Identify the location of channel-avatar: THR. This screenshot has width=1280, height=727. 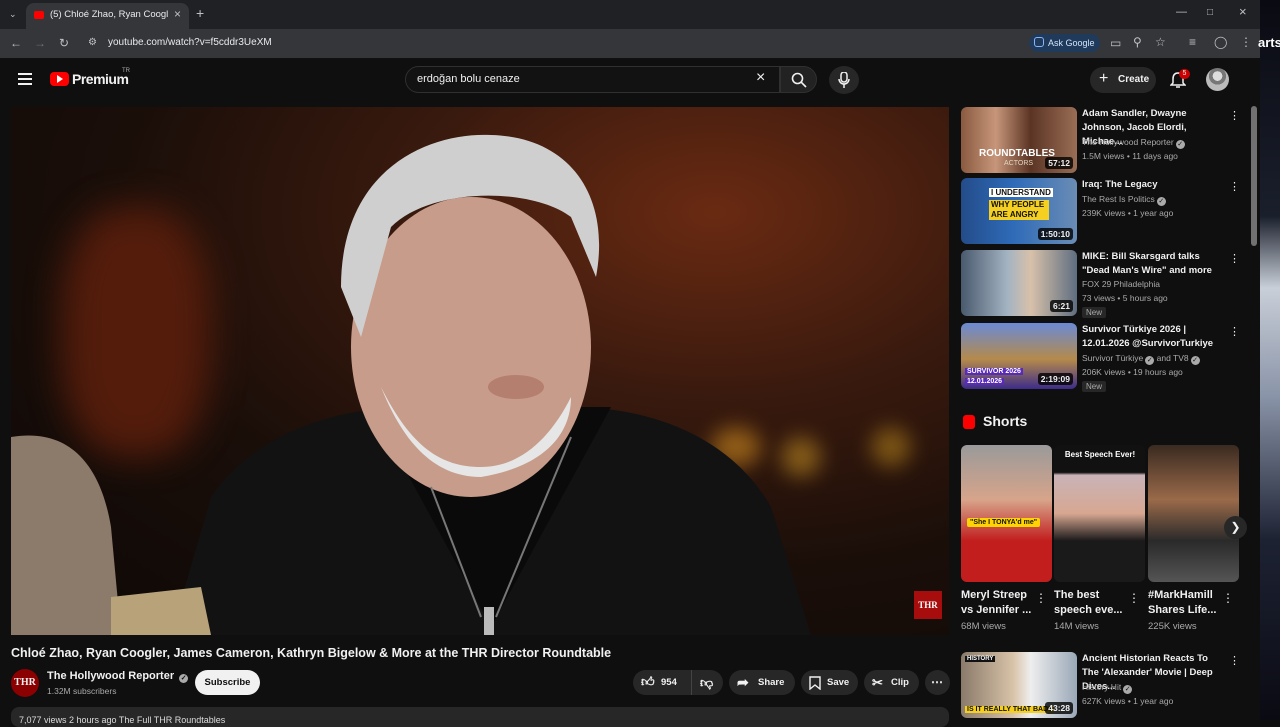
(25, 683).